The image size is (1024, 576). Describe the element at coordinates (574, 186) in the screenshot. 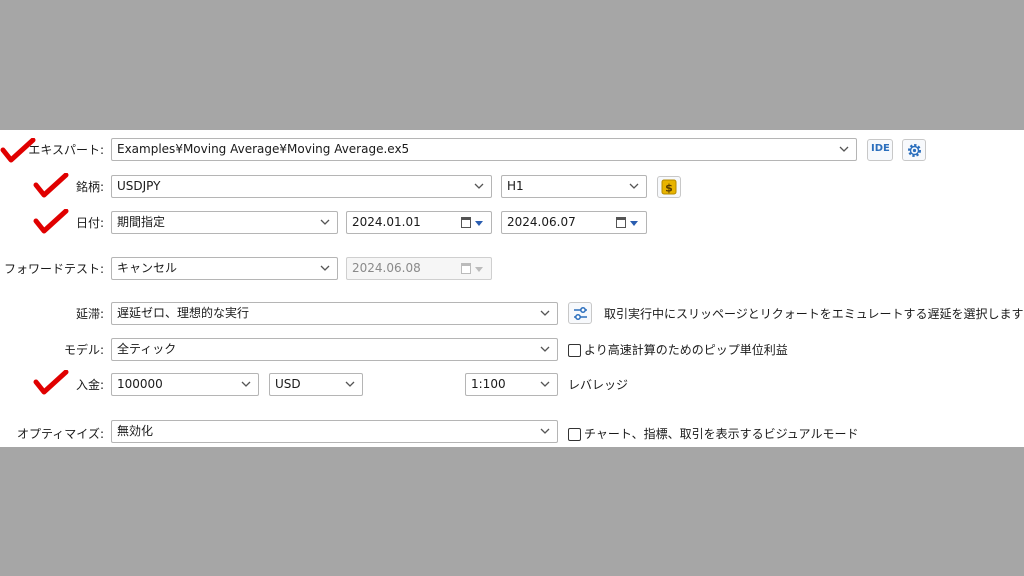

I see `timeframe-select: H1` at that location.